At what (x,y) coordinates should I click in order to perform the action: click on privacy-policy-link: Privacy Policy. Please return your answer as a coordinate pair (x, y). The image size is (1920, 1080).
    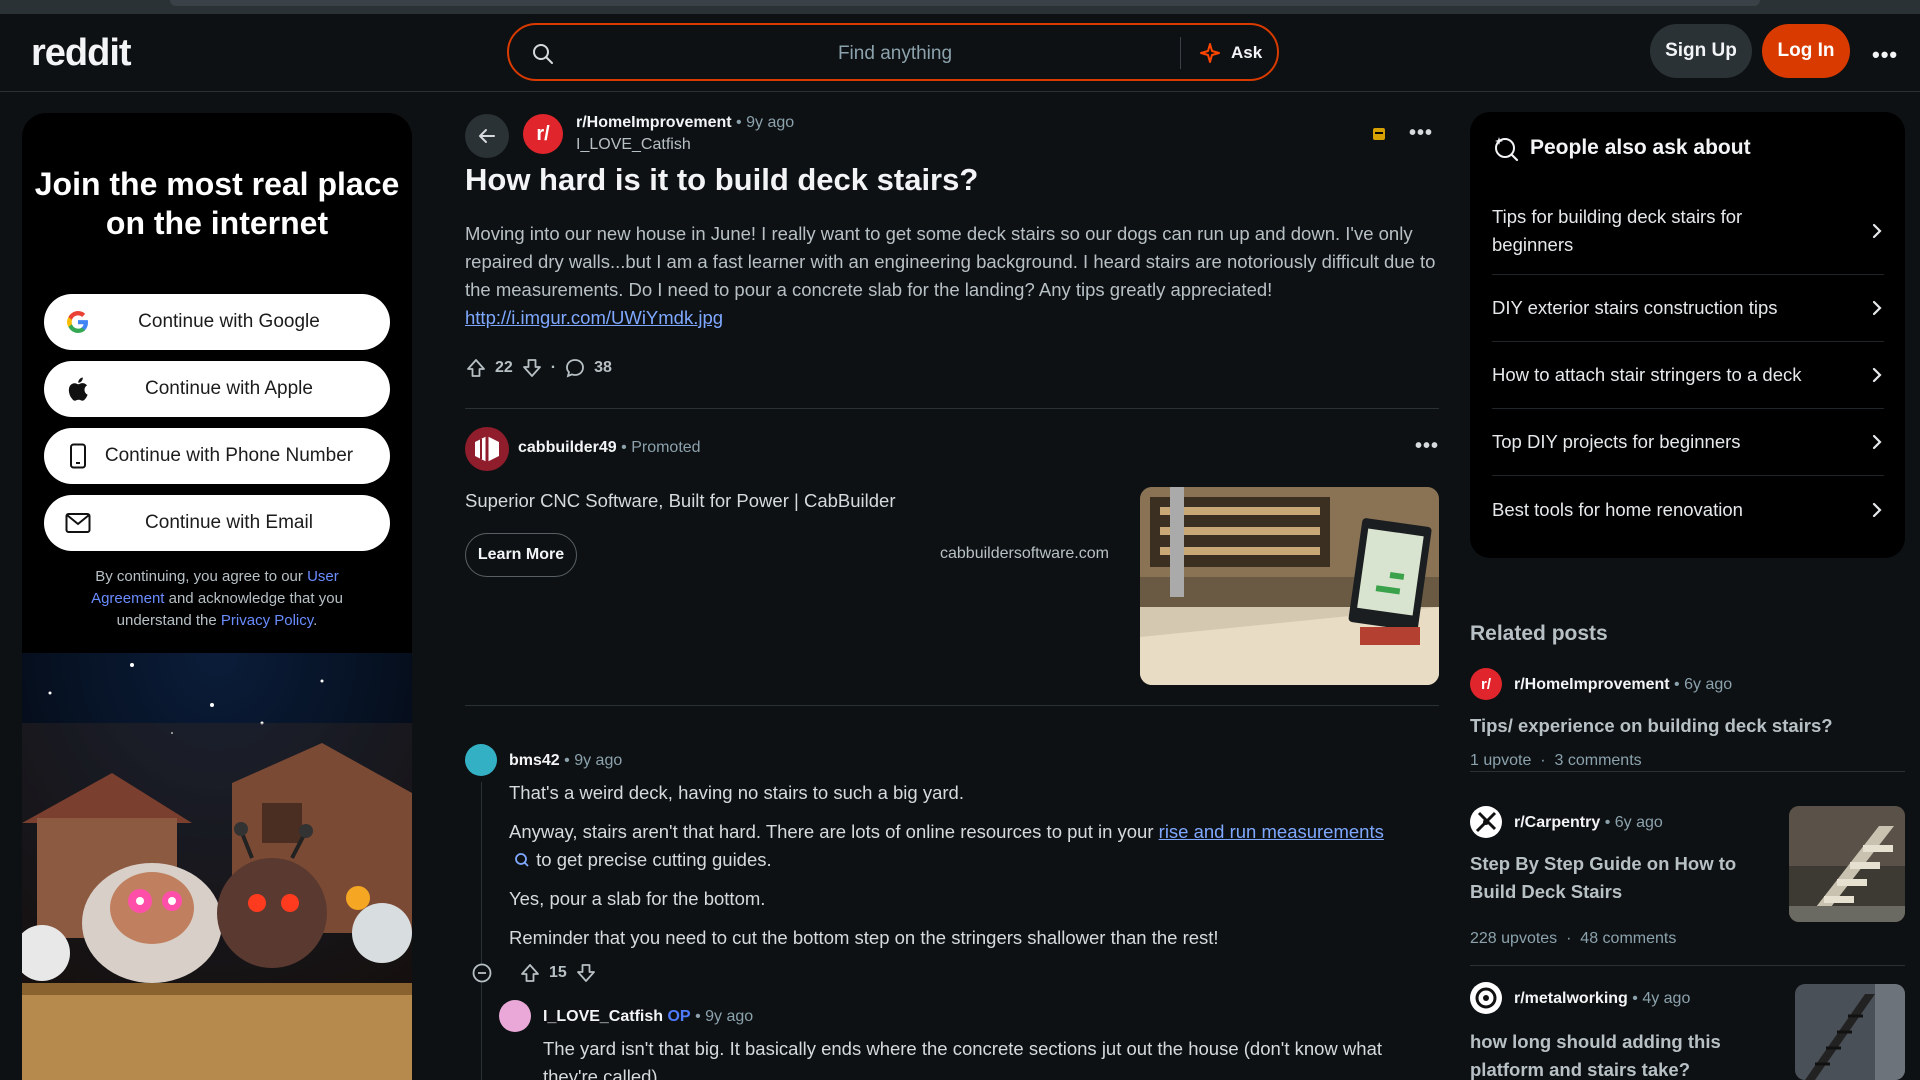
    Looking at the image, I should click on (267, 620).